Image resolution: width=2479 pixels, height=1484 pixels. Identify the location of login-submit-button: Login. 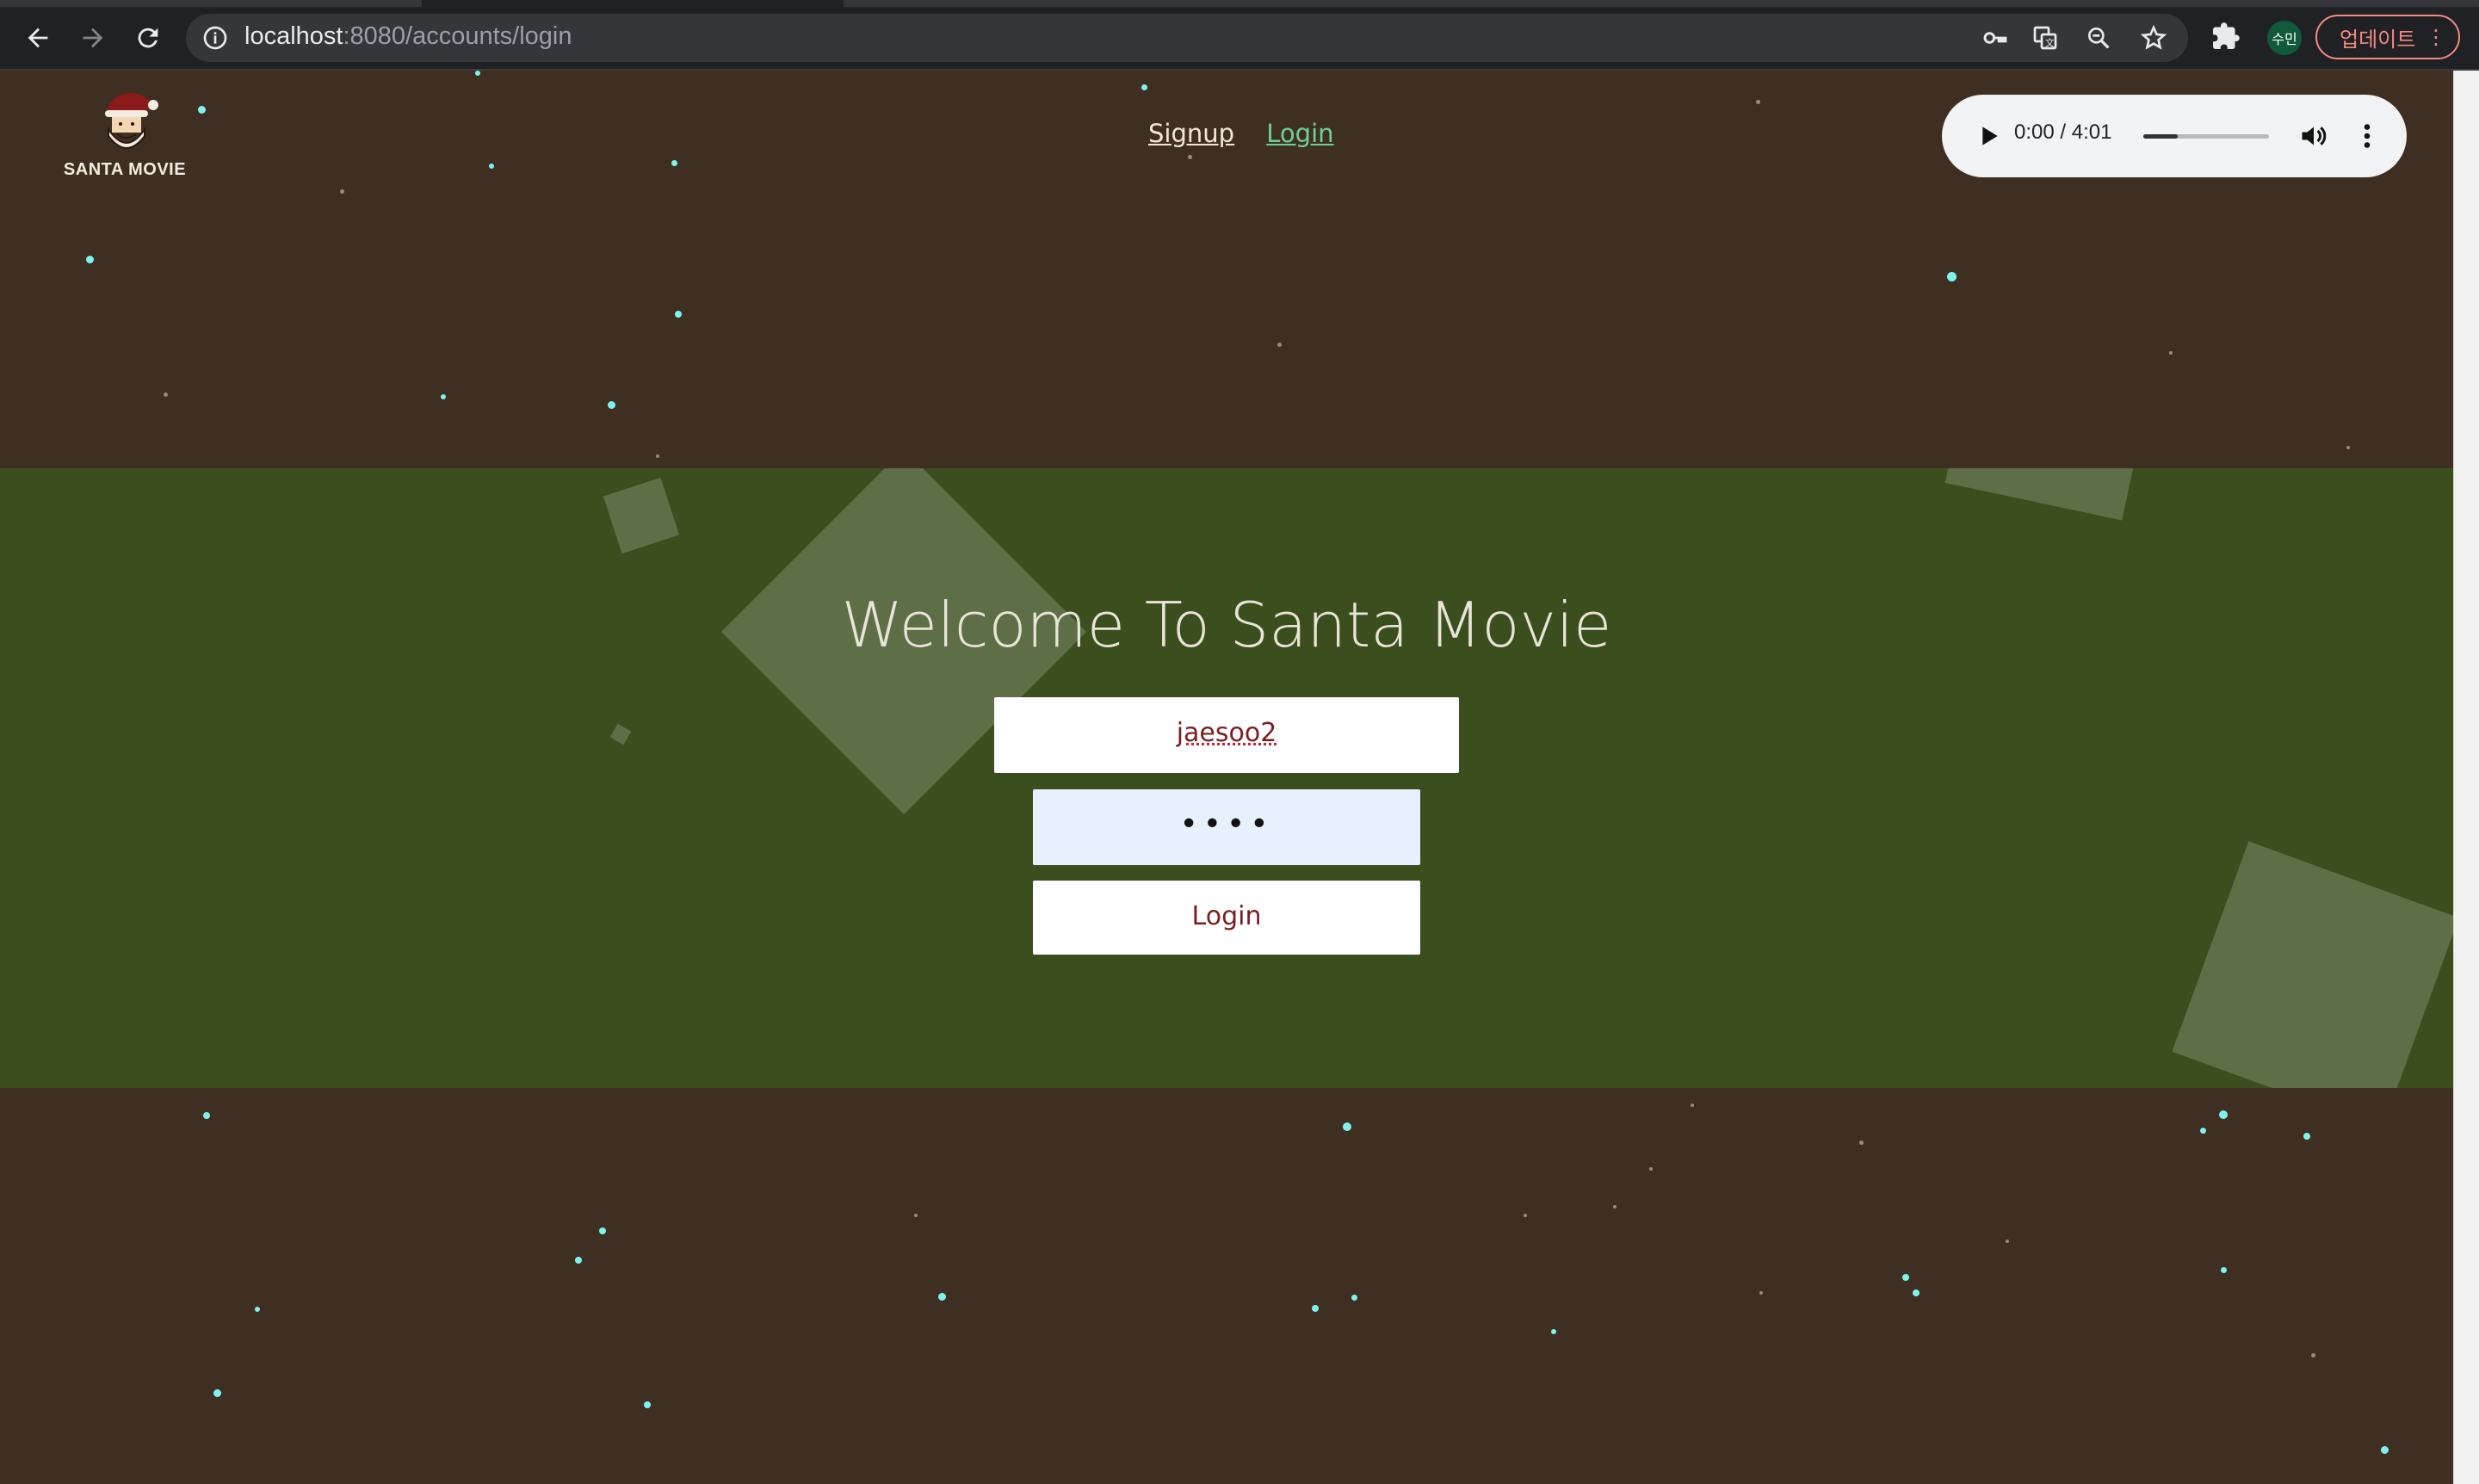
(1226, 918).